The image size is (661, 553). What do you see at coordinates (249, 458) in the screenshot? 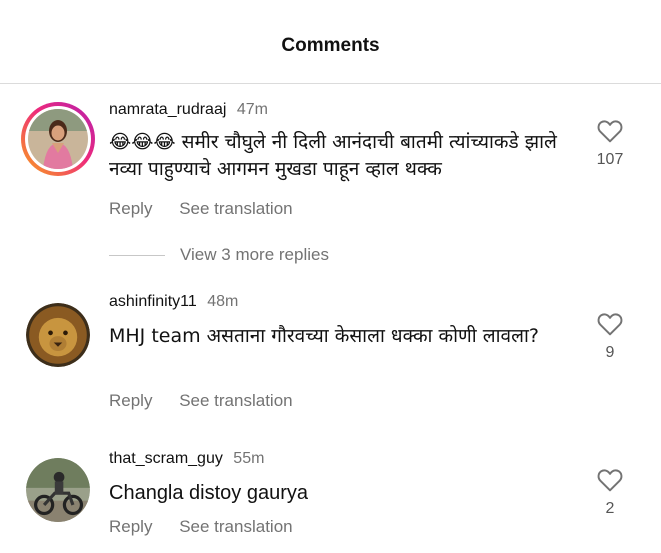
I see `comment-time: 55m` at bounding box center [249, 458].